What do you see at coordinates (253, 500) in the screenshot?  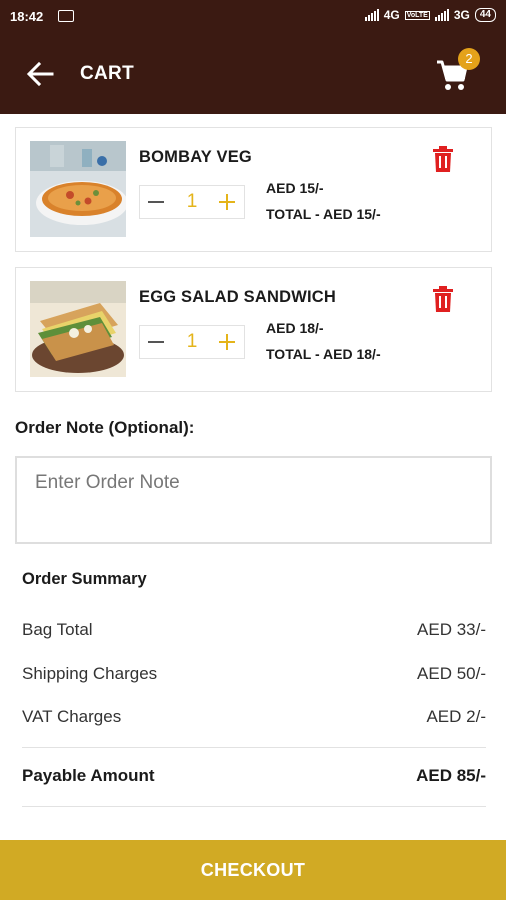 I see `order-note-input` at bounding box center [253, 500].